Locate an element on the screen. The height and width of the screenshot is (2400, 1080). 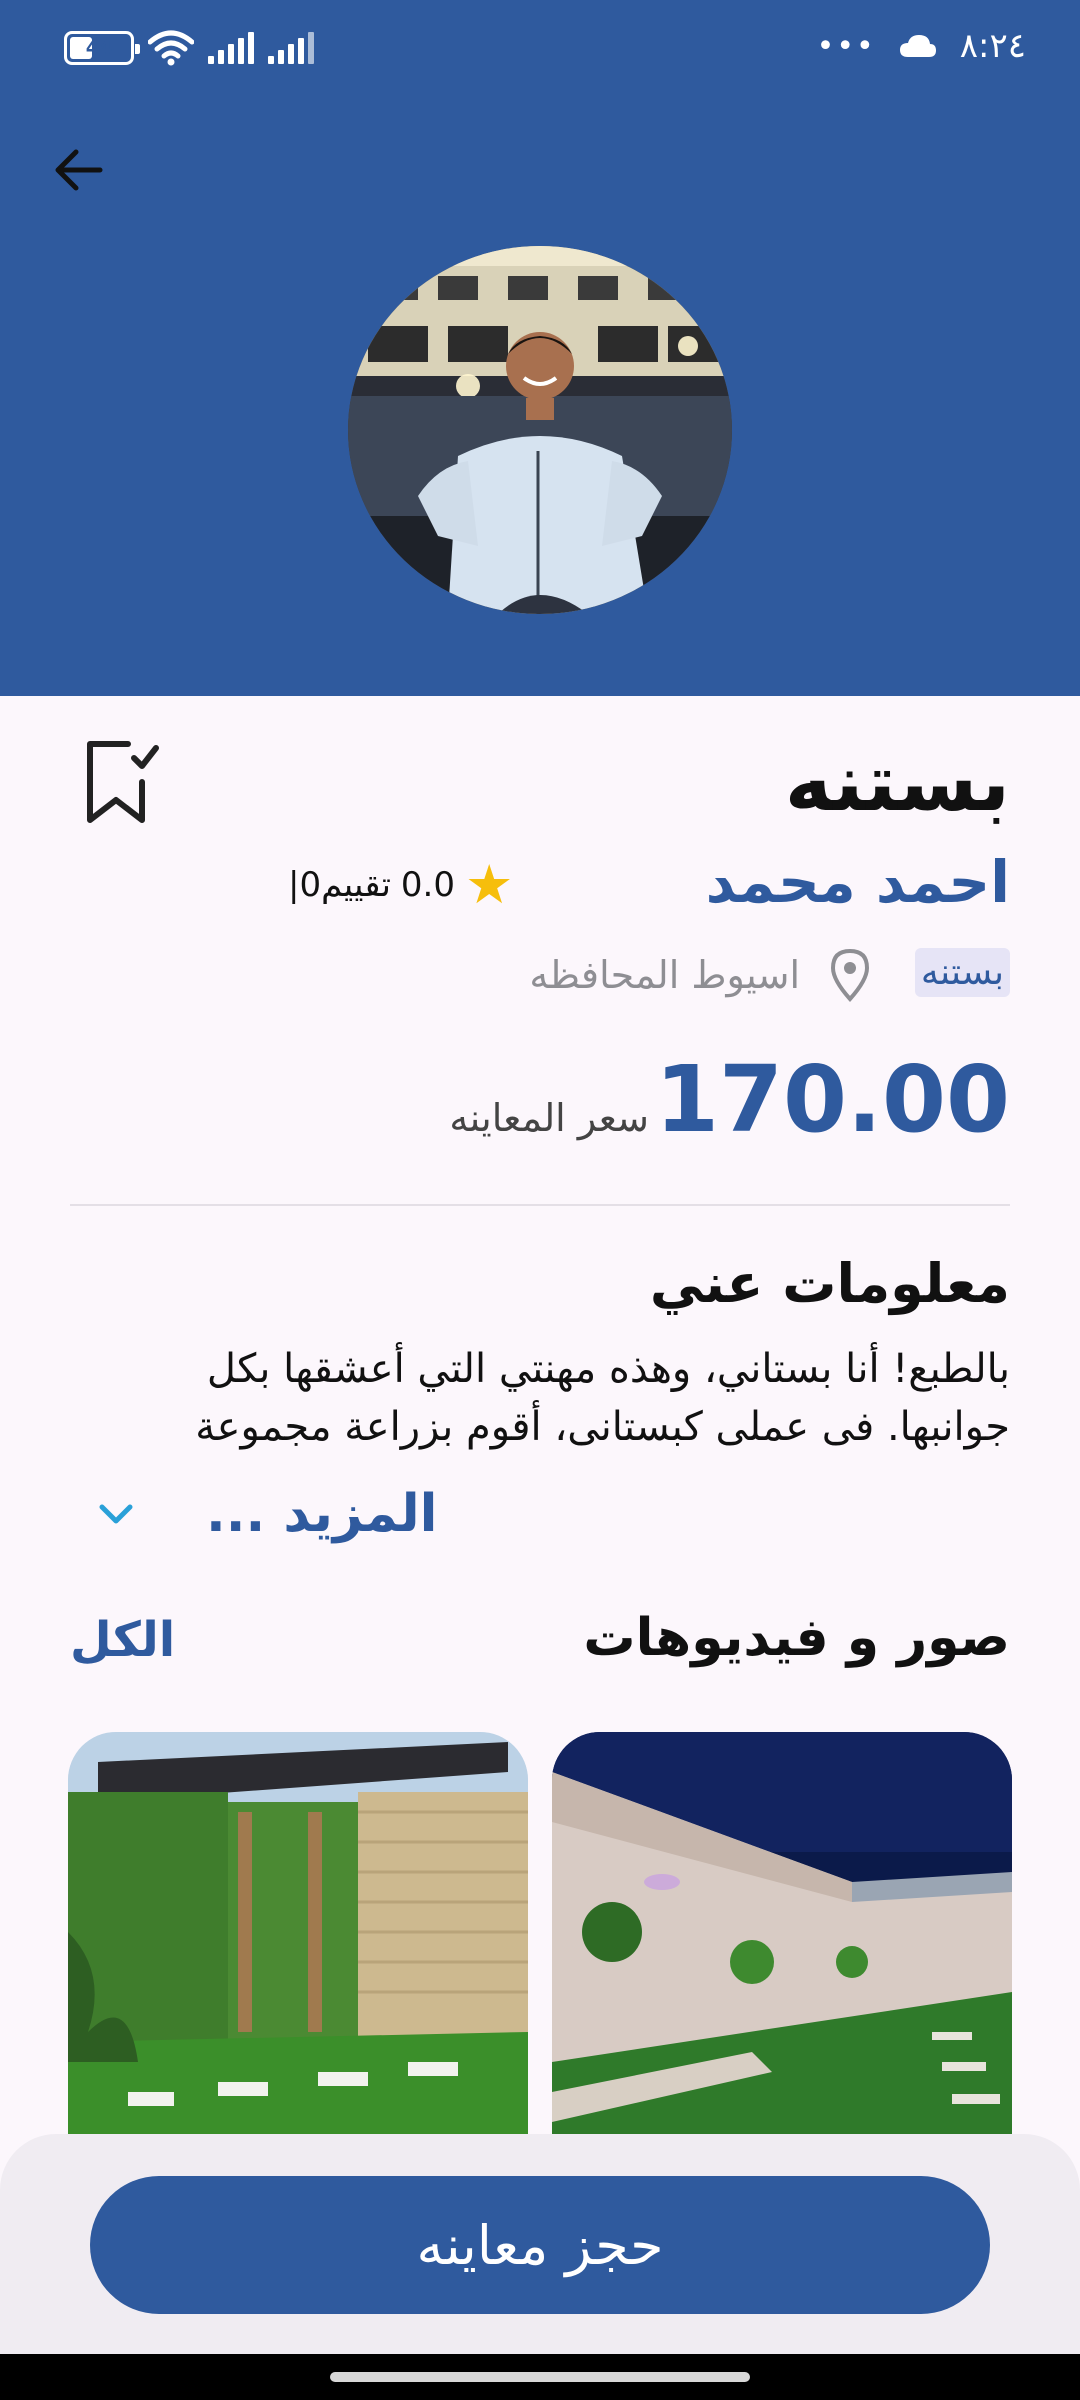
battery-icon: 44 is located at coordinates (102, 48).